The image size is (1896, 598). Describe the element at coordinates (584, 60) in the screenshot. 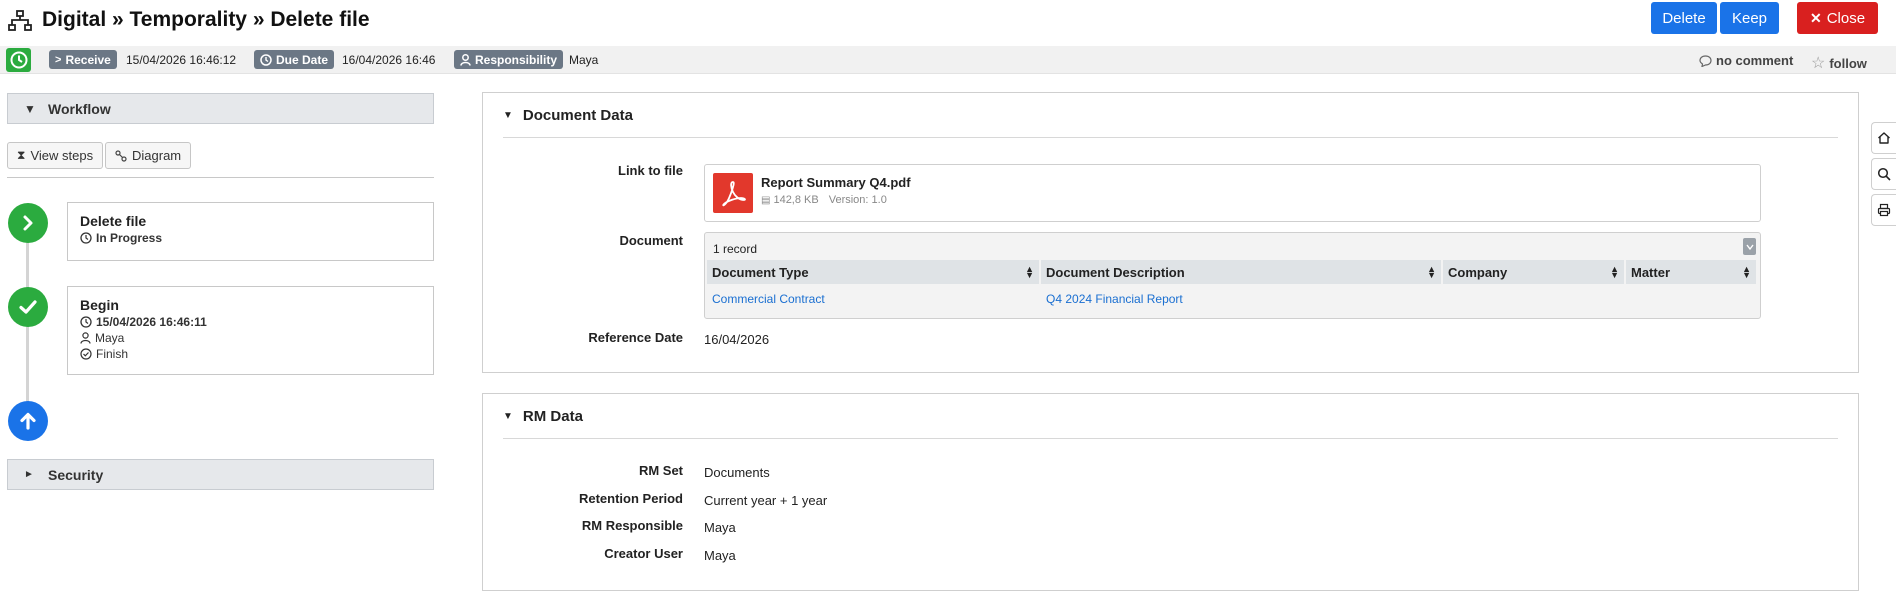

I see `responsibility-value: Maya` at that location.